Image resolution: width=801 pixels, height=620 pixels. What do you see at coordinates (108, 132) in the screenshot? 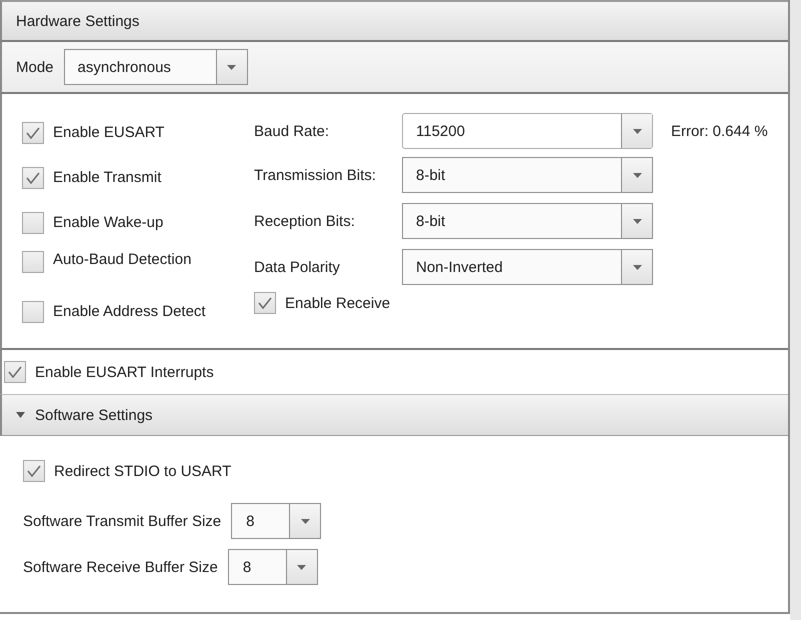
I see `checkbox-label: Enable EUSART` at bounding box center [108, 132].